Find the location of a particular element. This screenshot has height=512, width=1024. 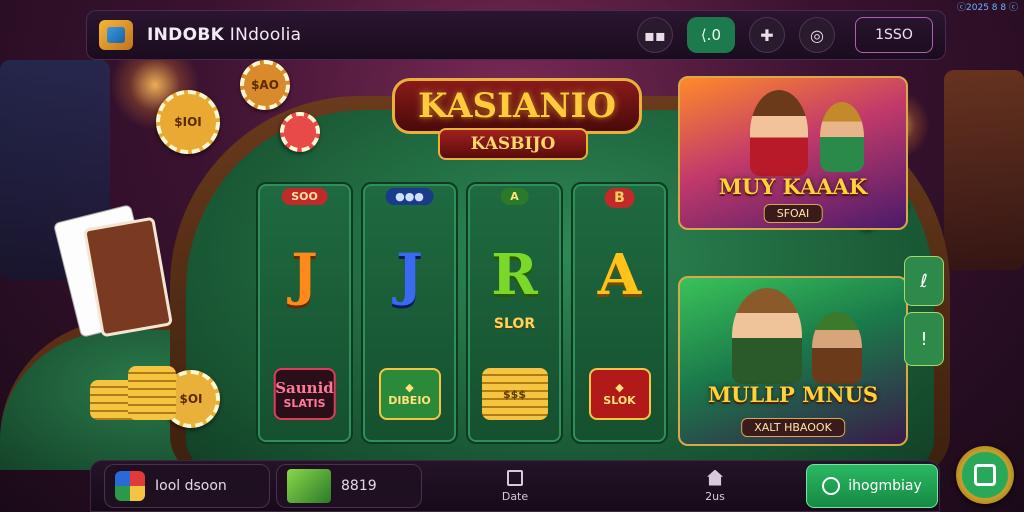

reel-2: ●●● J ◆ DIBEIO is located at coordinates (409, 313).